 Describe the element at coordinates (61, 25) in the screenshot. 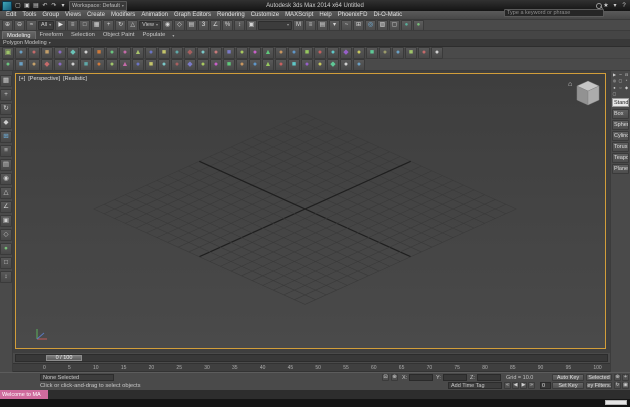

I see `select-object-icon: ▶` at that location.